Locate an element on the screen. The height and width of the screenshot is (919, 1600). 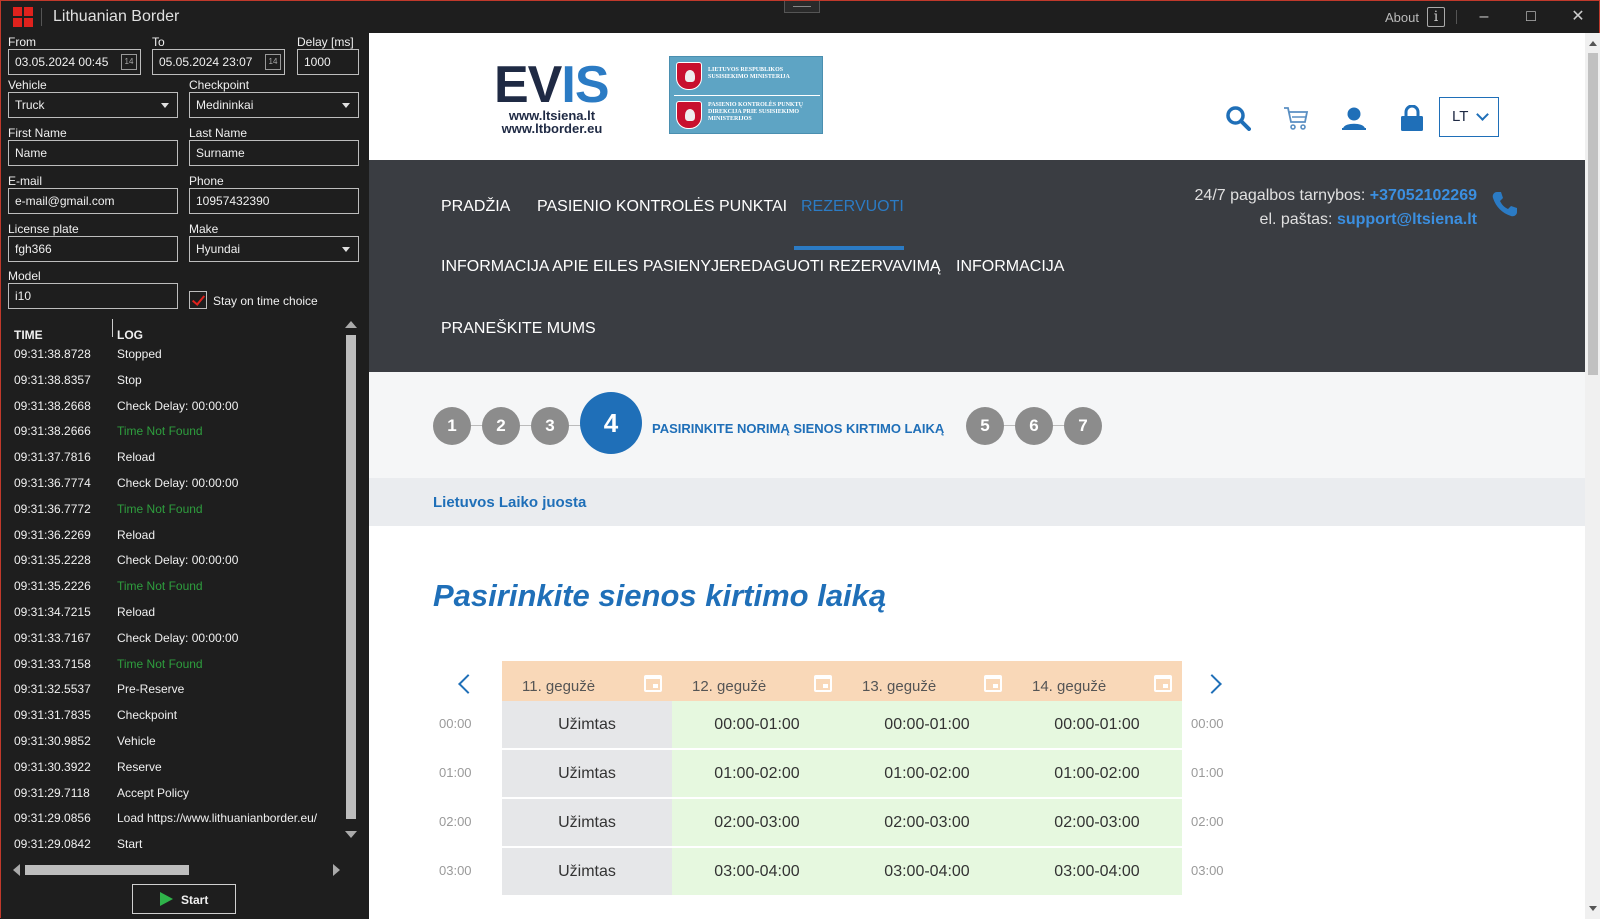
scroll-right-icon is located at coordinates (336, 870).